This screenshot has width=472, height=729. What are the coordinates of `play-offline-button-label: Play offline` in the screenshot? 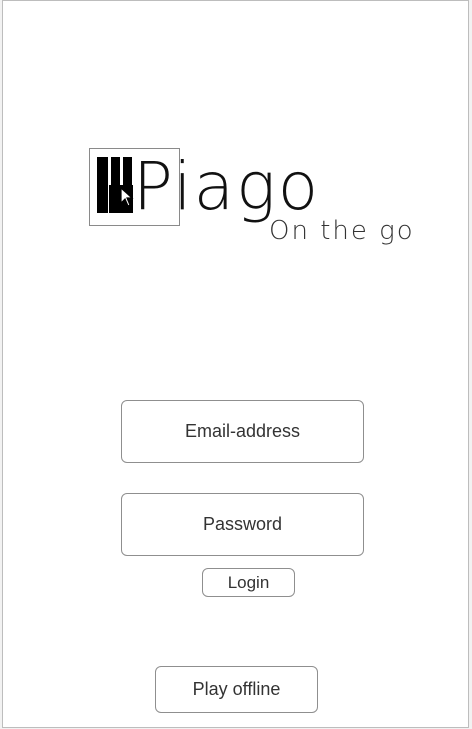 It's located at (236, 689).